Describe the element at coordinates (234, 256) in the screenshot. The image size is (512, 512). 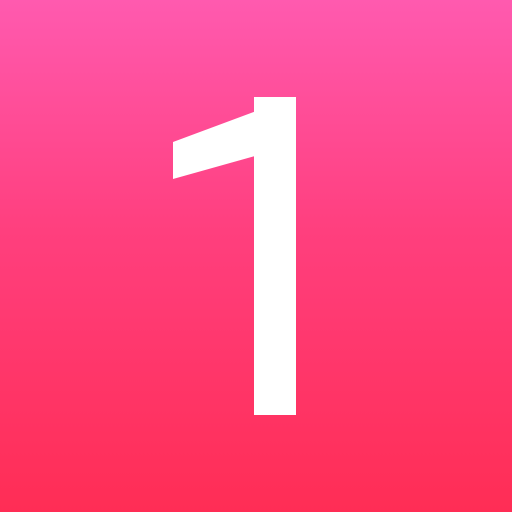
I see `number-one-icon` at that location.